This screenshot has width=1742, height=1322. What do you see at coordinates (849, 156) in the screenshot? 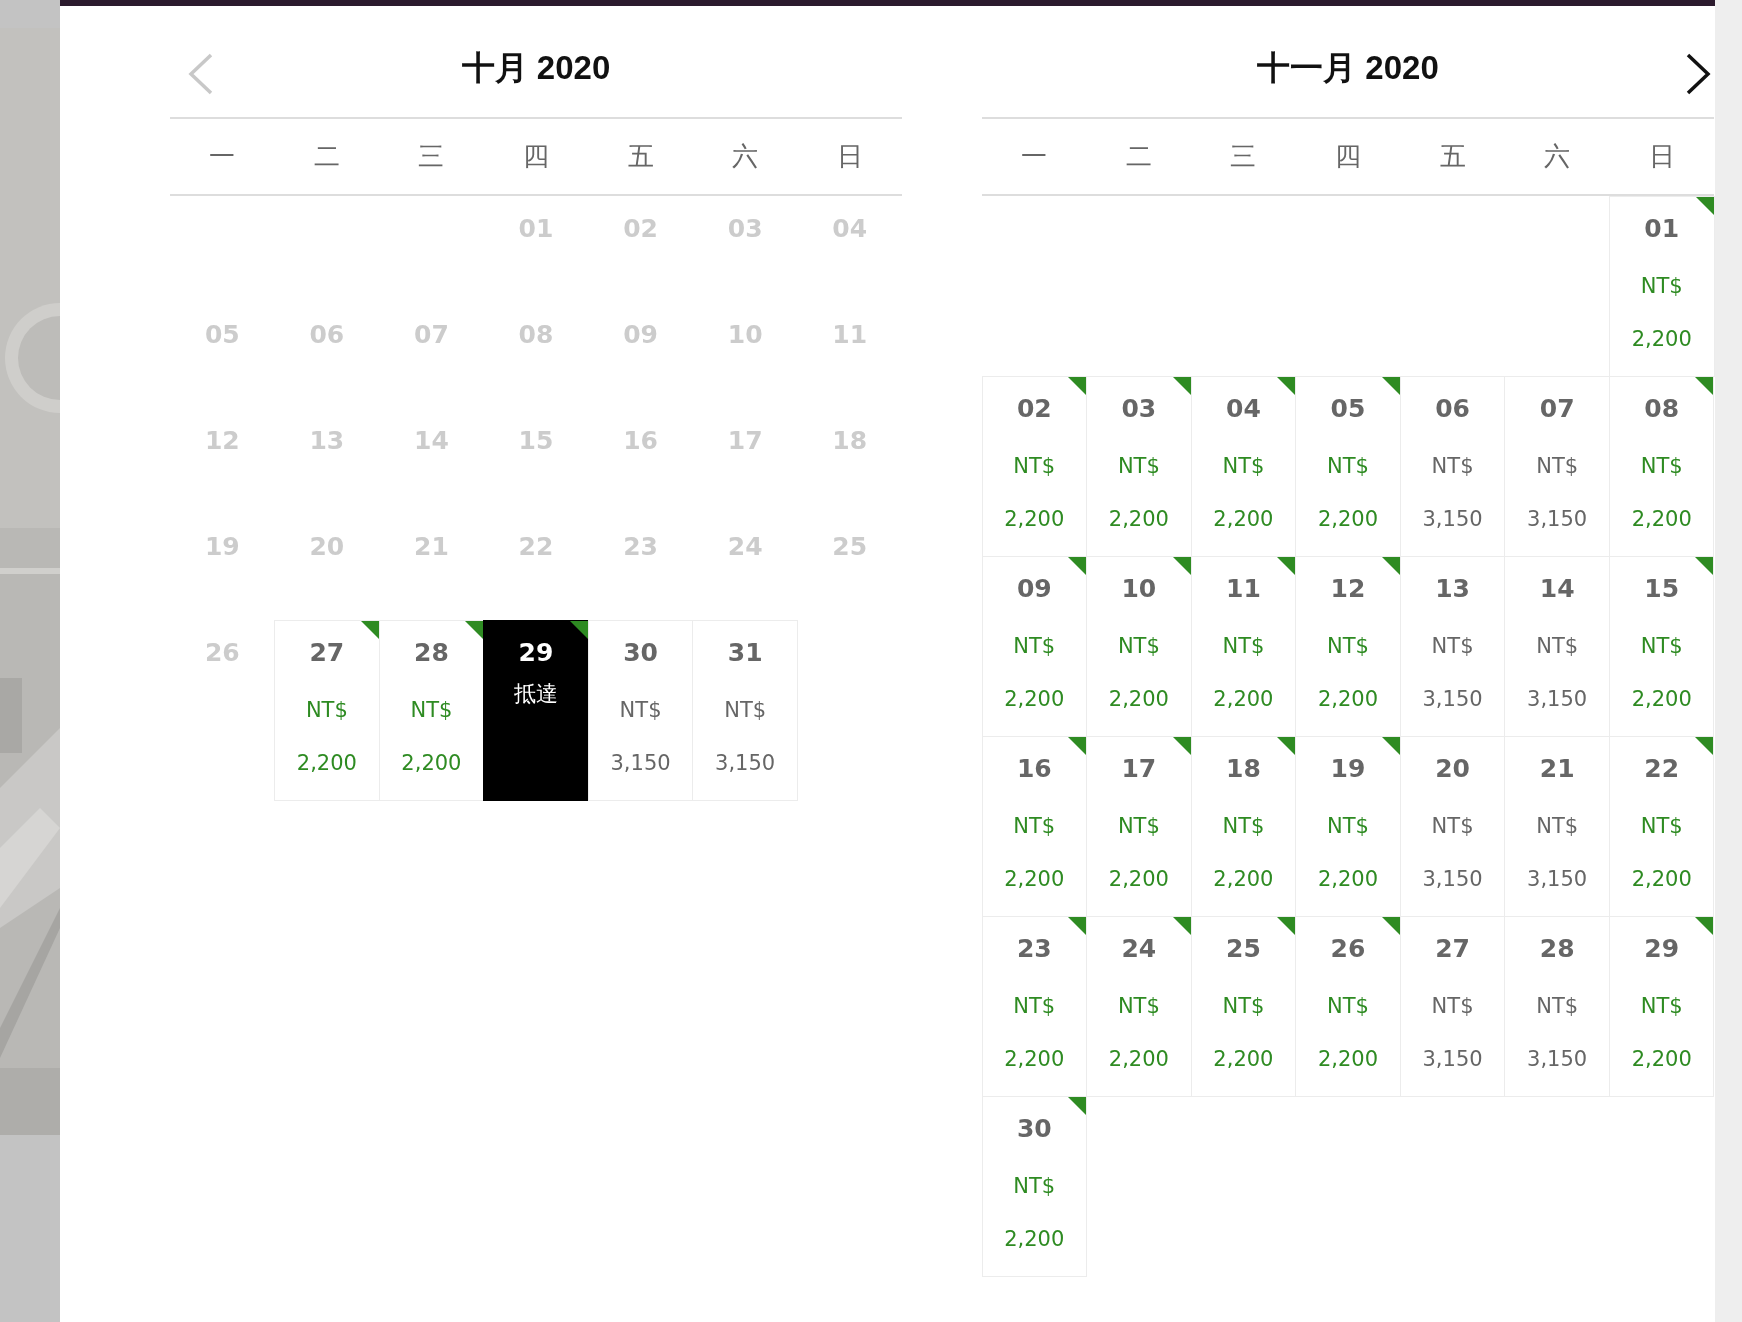
I see `weekday-label: 日` at bounding box center [849, 156].